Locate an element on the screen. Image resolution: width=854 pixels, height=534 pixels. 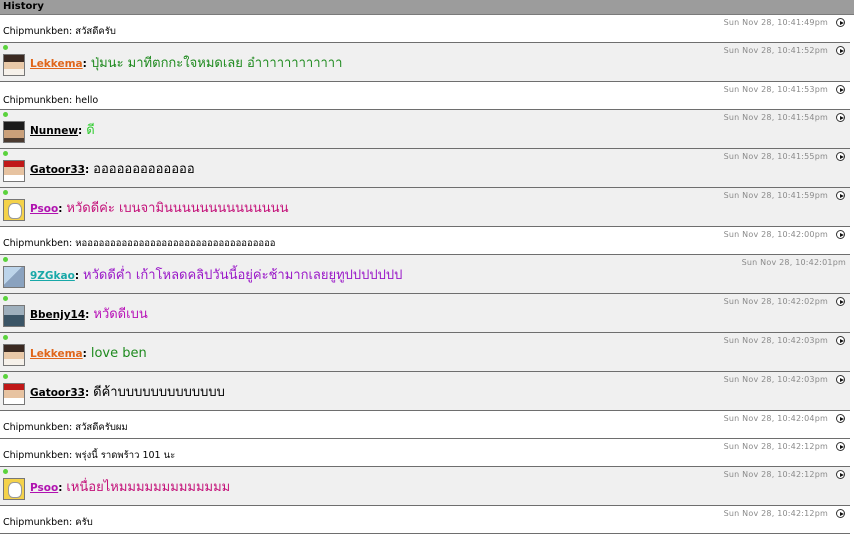
message-timestamp: Sun Nov 28, 10:42:00pm is located at coordinates (775, 234).